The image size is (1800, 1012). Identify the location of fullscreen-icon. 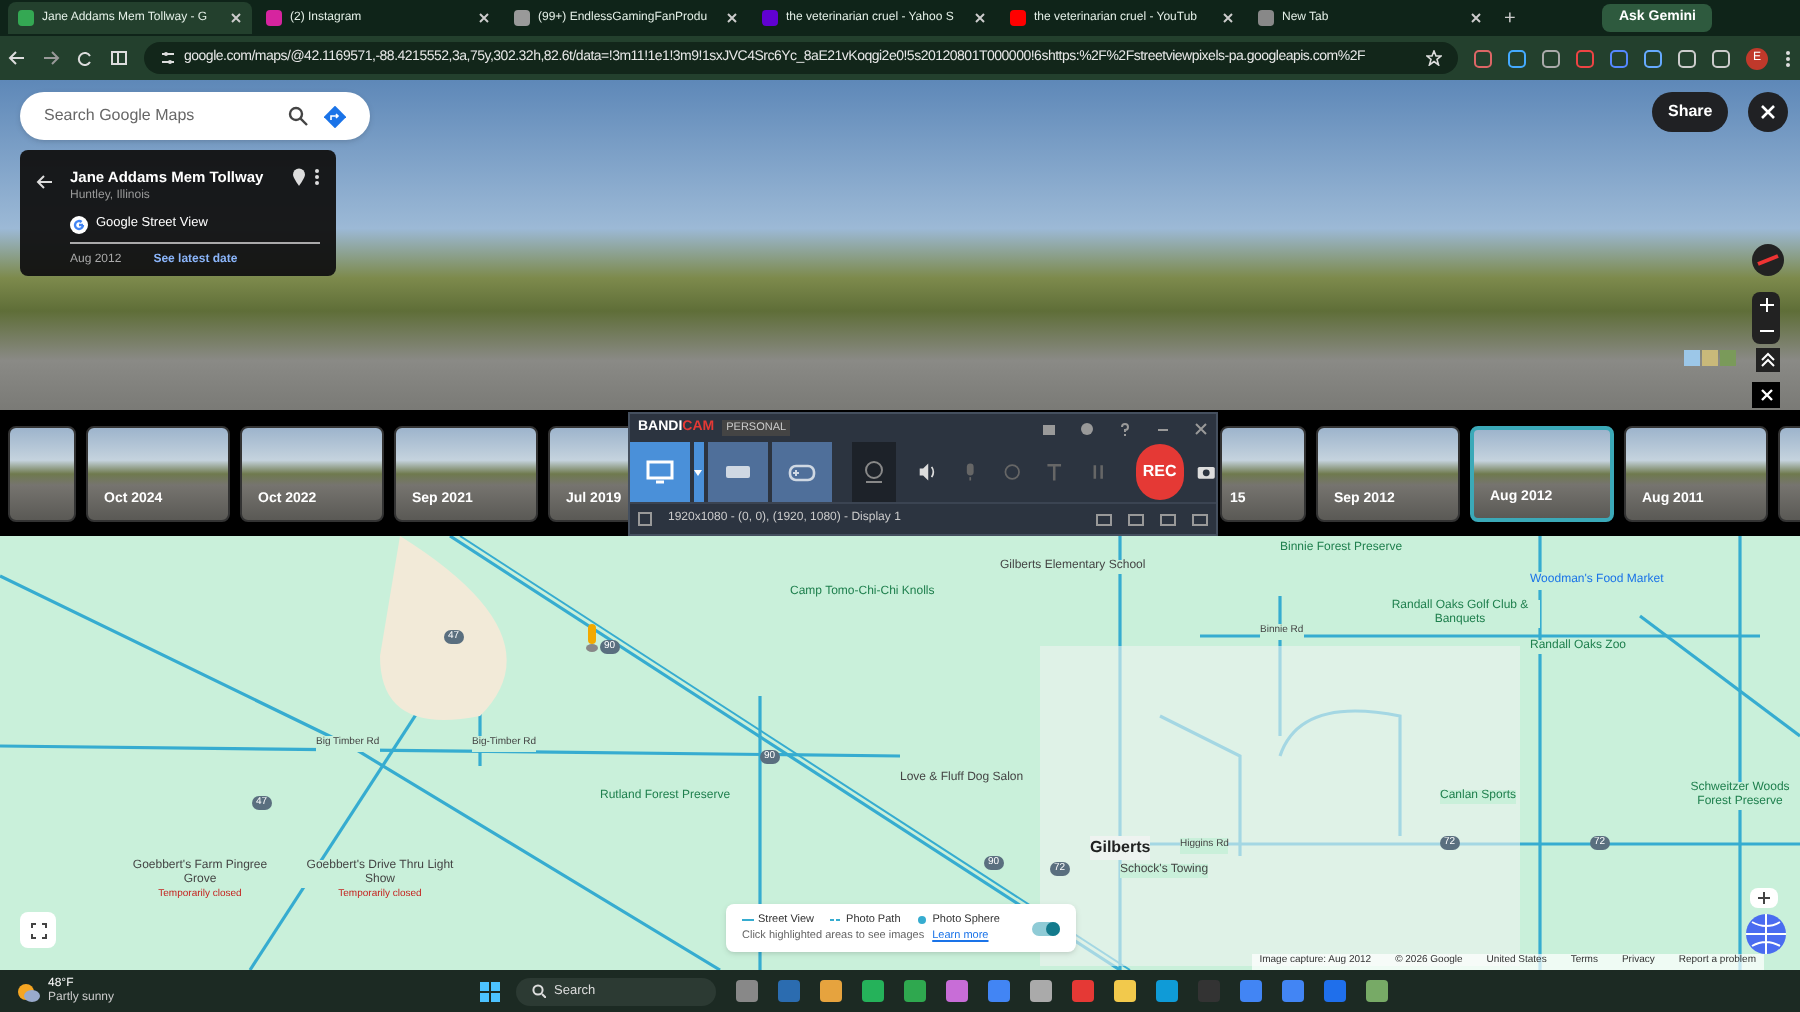
(38, 930).